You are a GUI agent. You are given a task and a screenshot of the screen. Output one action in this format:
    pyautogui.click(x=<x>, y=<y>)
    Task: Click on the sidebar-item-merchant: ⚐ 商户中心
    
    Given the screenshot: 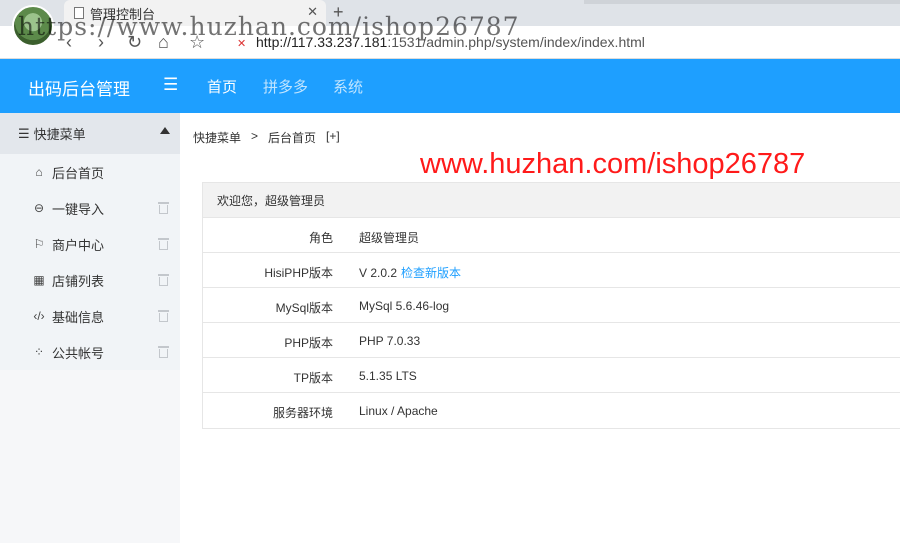 What is the action you would take?
    pyautogui.click(x=90, y=244)
    